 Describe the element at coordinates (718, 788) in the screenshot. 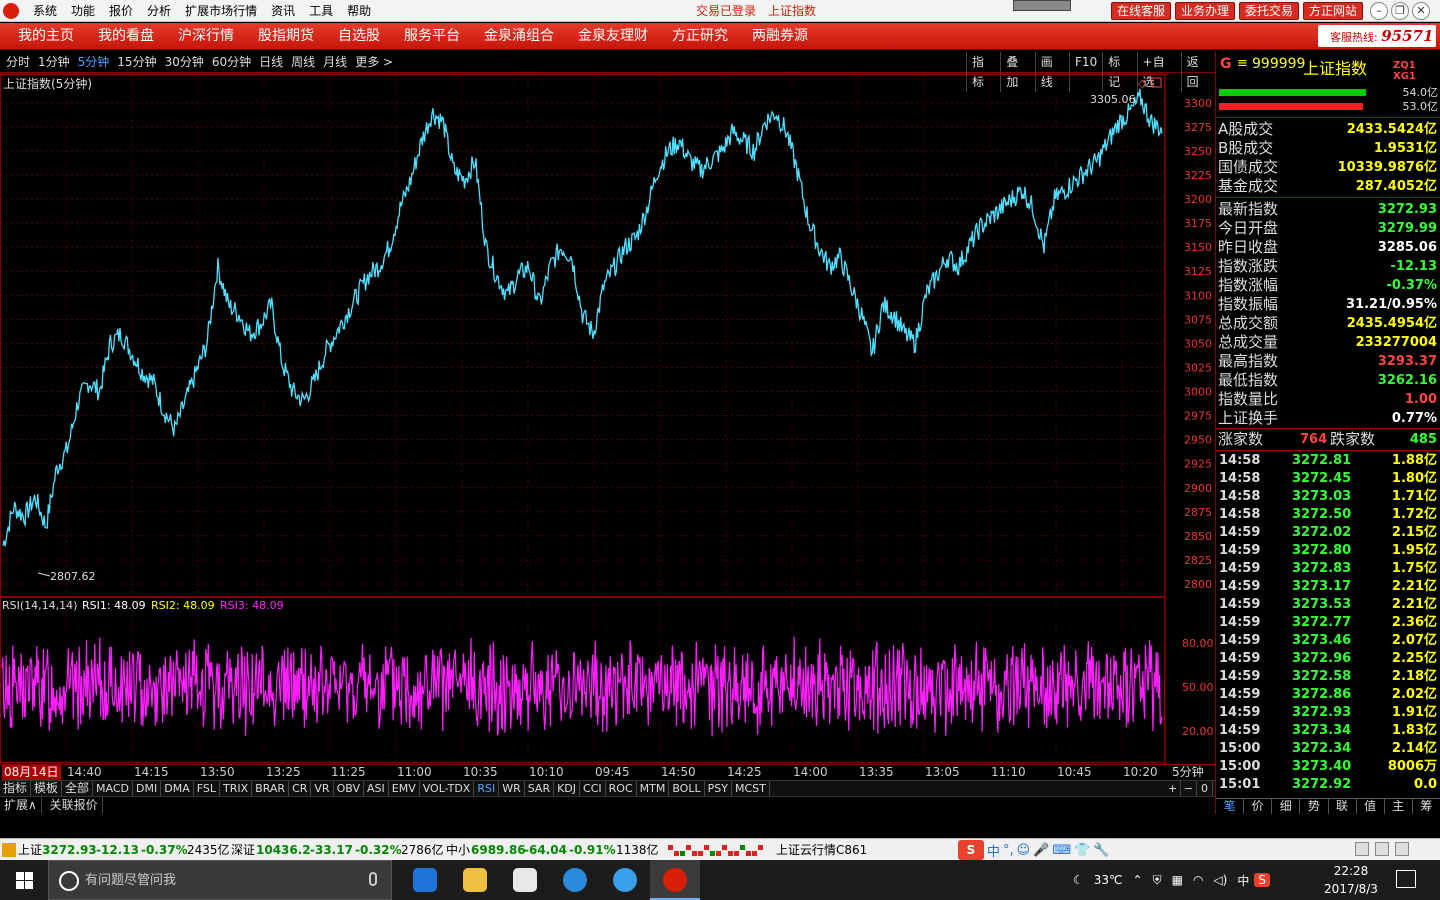

I see `ind-tab-psy: PSY` at that location.